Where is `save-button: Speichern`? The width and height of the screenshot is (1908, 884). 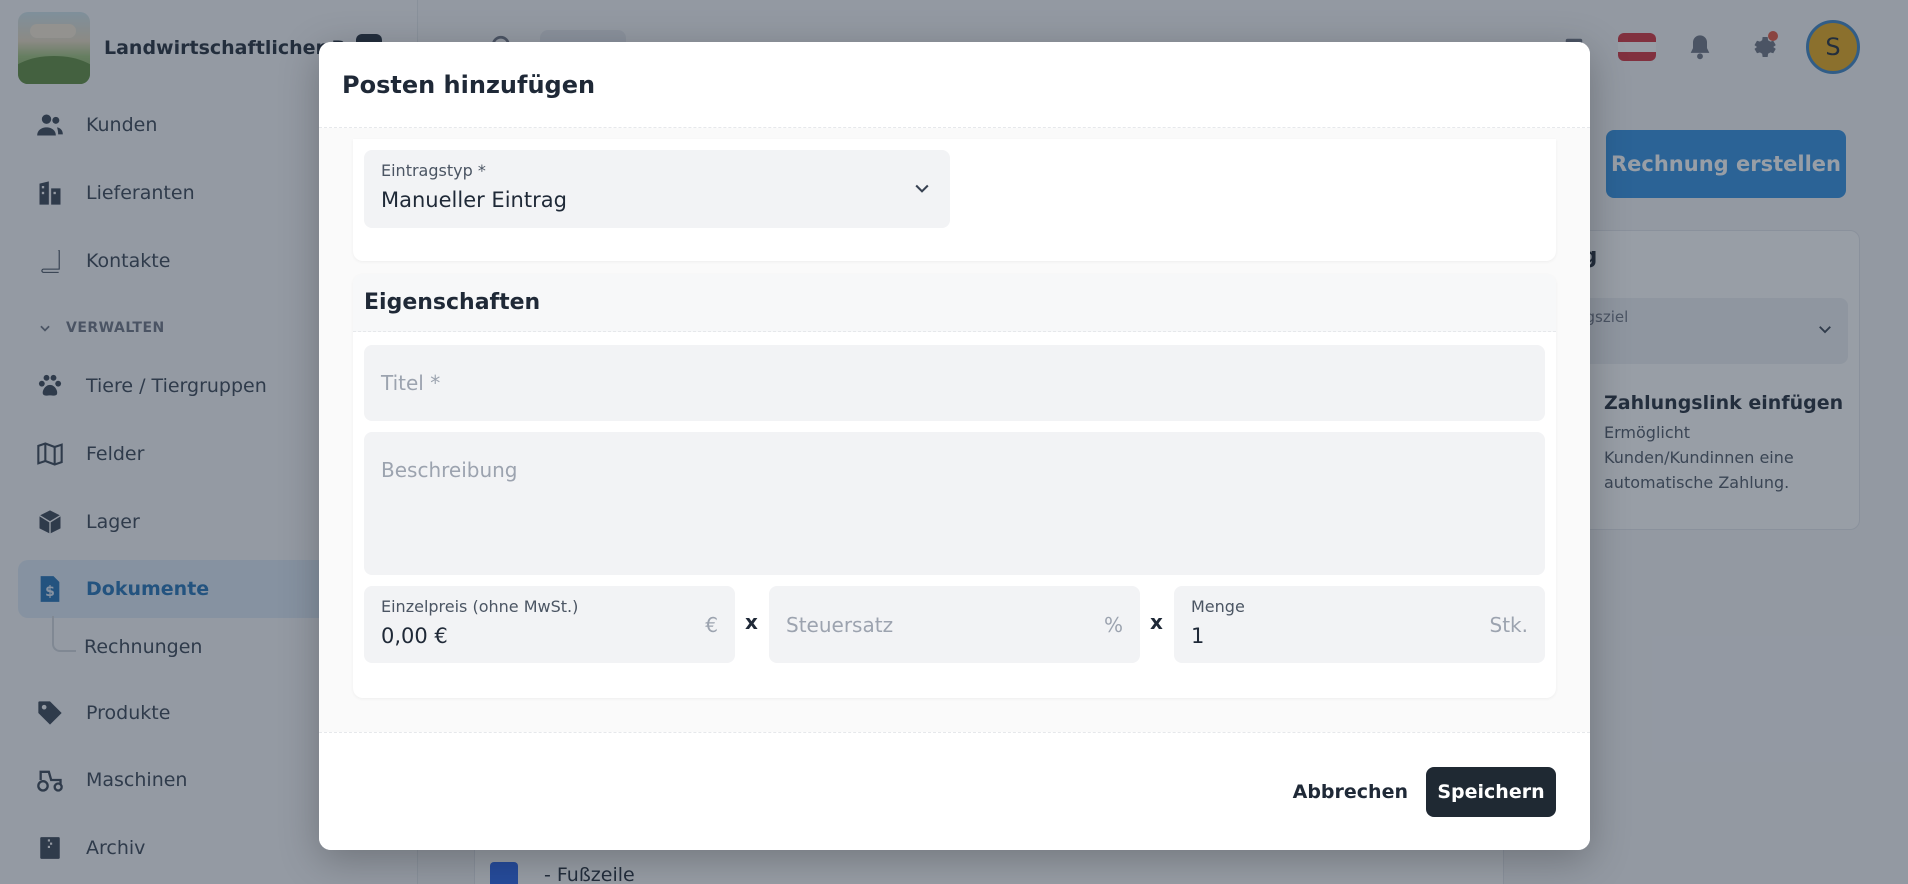
save-button: Speichern is located at coordinates (1491, 792).